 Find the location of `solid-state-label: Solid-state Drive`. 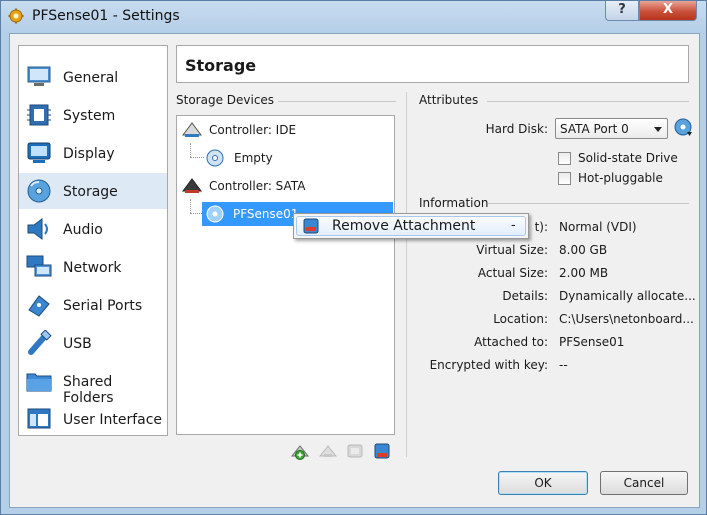

solid-state-label: Solid-state Drive is located at coordinates (628, 158).